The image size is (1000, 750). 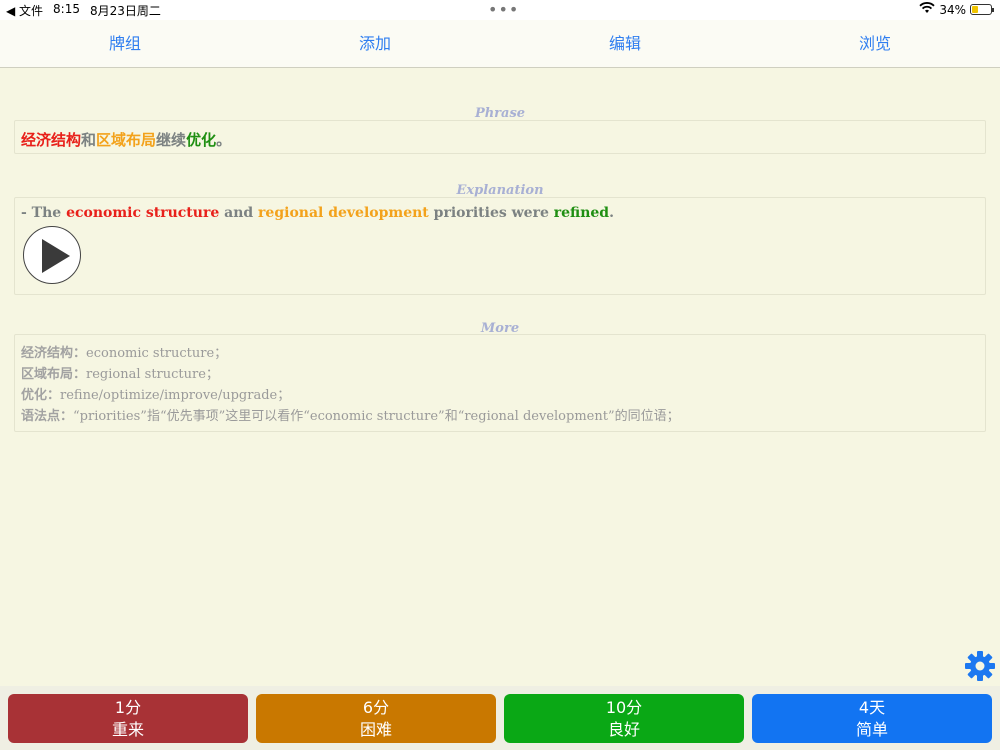 I want to click on explanation-segment: ., so click(x=611, y=213).